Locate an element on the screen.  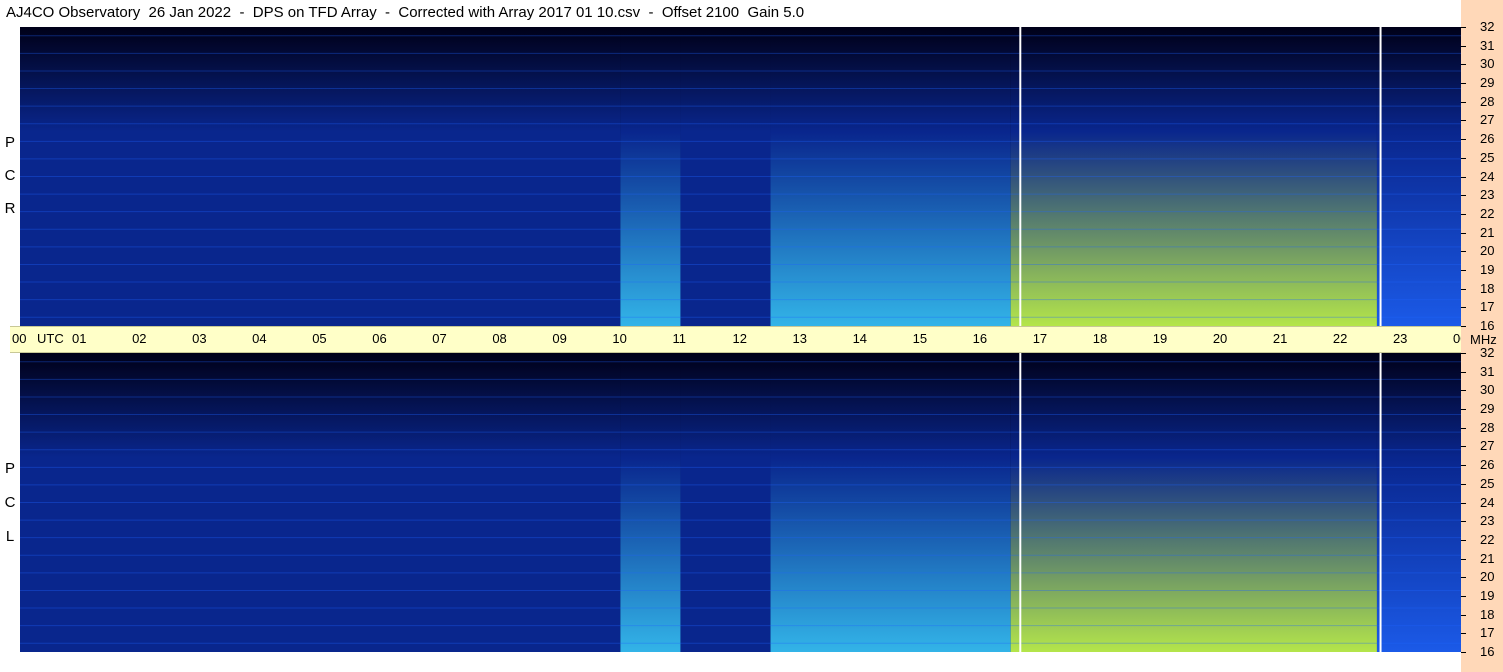
utc-tick-label: 07 is located at coordinates (439, 338).